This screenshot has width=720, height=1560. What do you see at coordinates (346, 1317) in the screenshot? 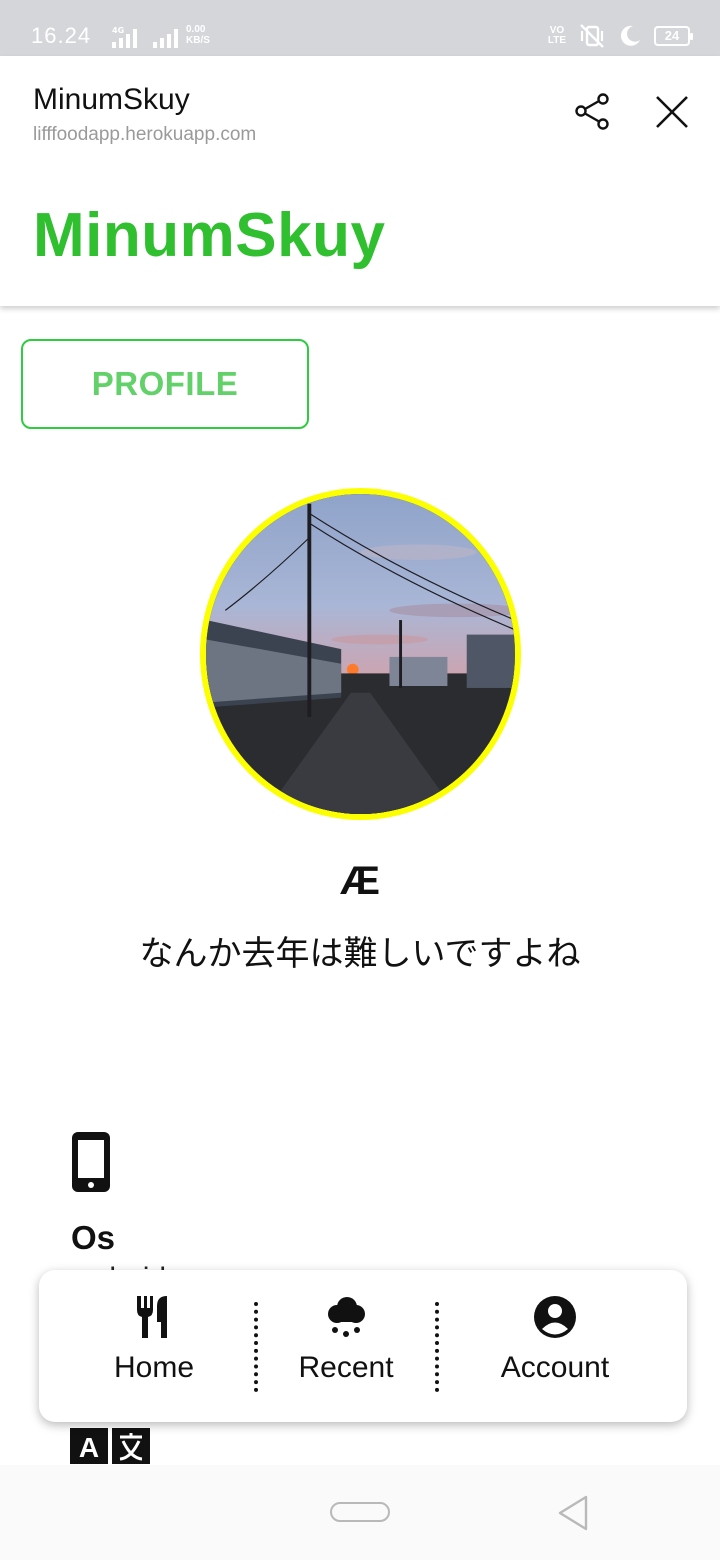
I see `cloud-icon` at bounding box center [346, 1317].